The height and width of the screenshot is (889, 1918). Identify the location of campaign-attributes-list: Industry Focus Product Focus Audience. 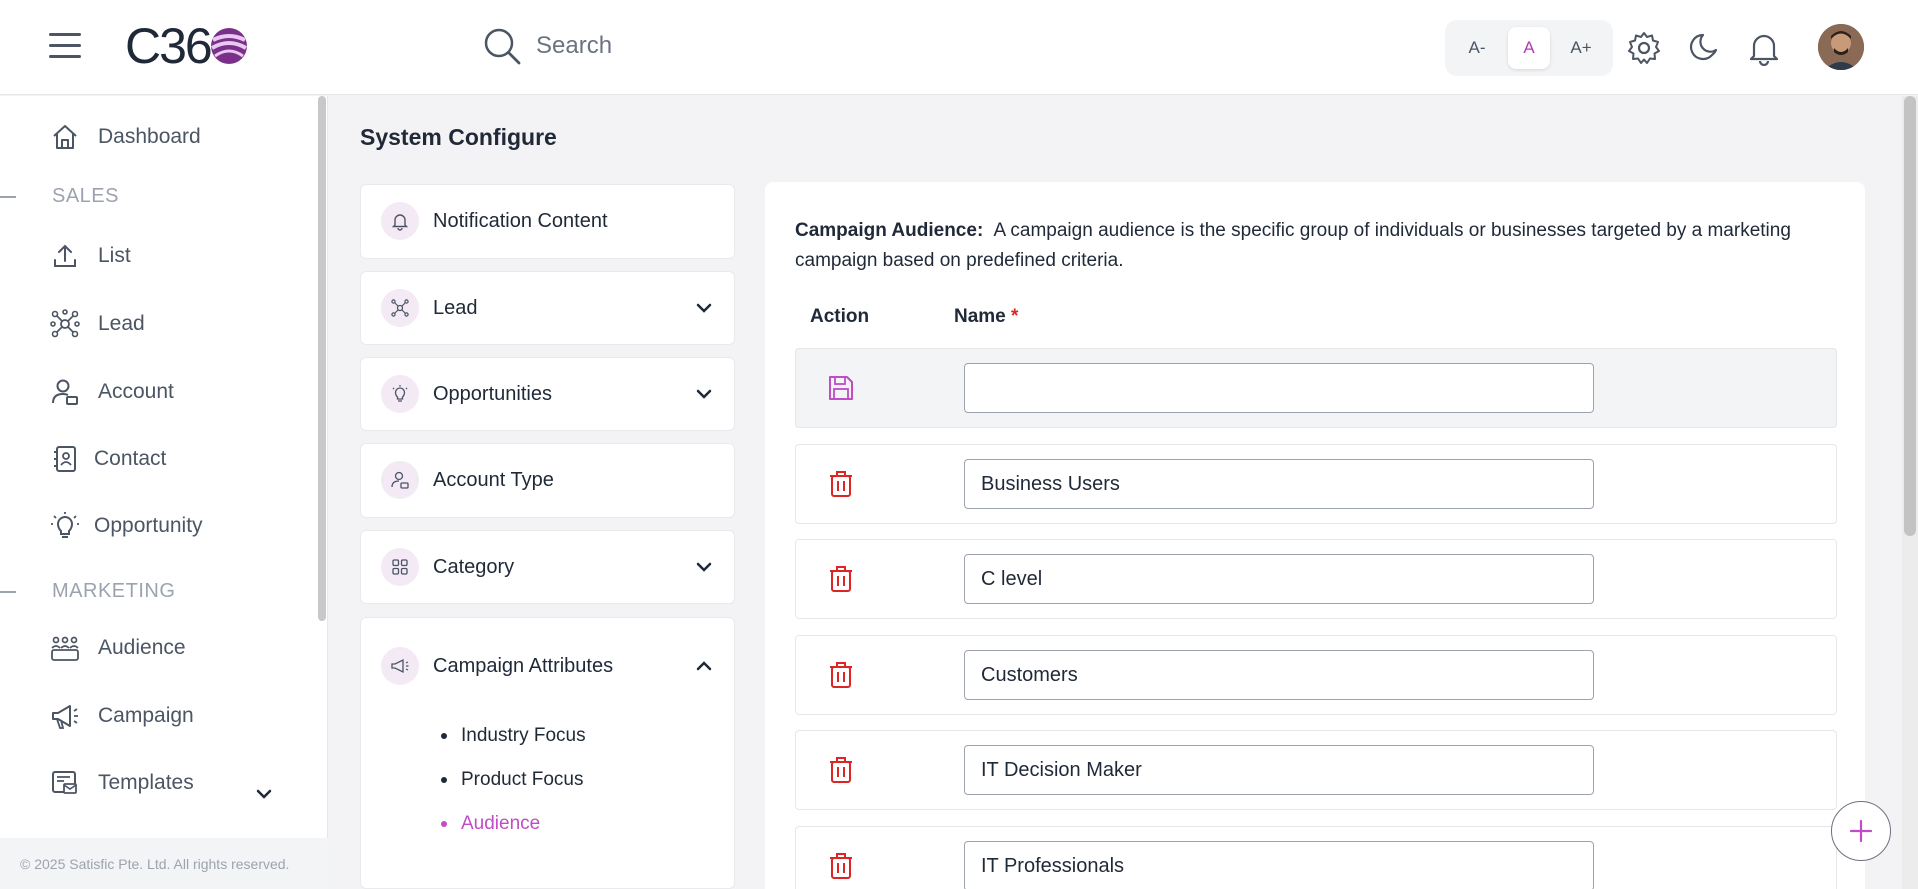
(547, 787).